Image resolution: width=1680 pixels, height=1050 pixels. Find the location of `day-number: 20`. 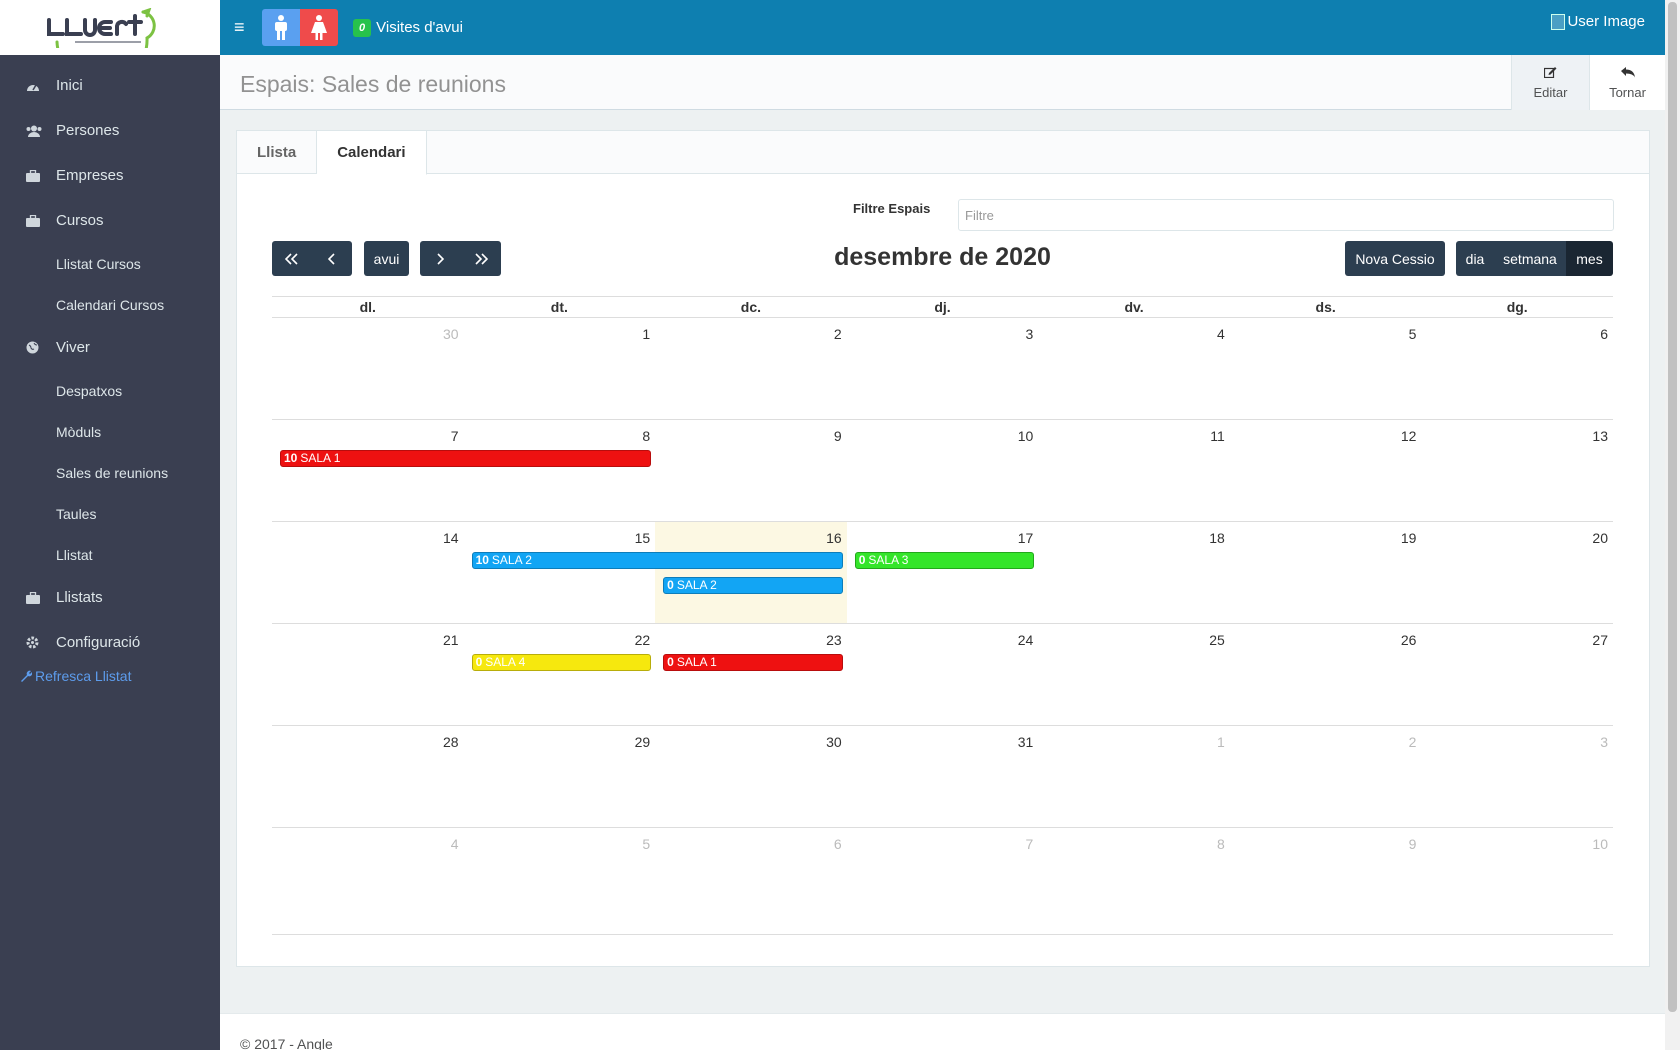

day-number: 20 is located at coordinates (1600, 538).